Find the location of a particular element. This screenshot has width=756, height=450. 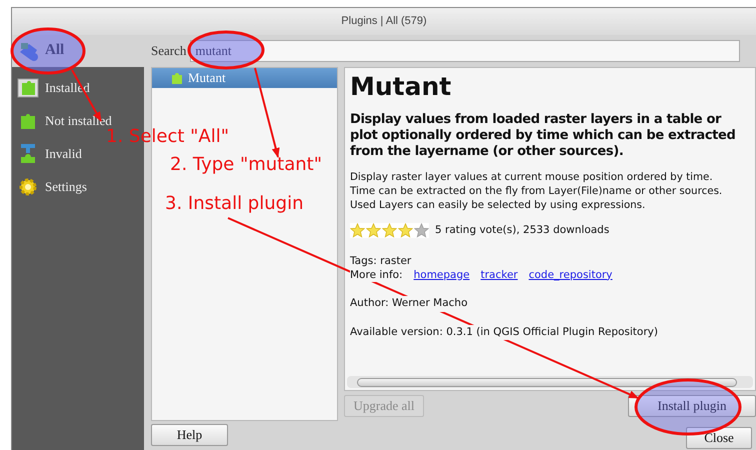

author-text: Author: Werner Macho is located at coordinates (409, 304).